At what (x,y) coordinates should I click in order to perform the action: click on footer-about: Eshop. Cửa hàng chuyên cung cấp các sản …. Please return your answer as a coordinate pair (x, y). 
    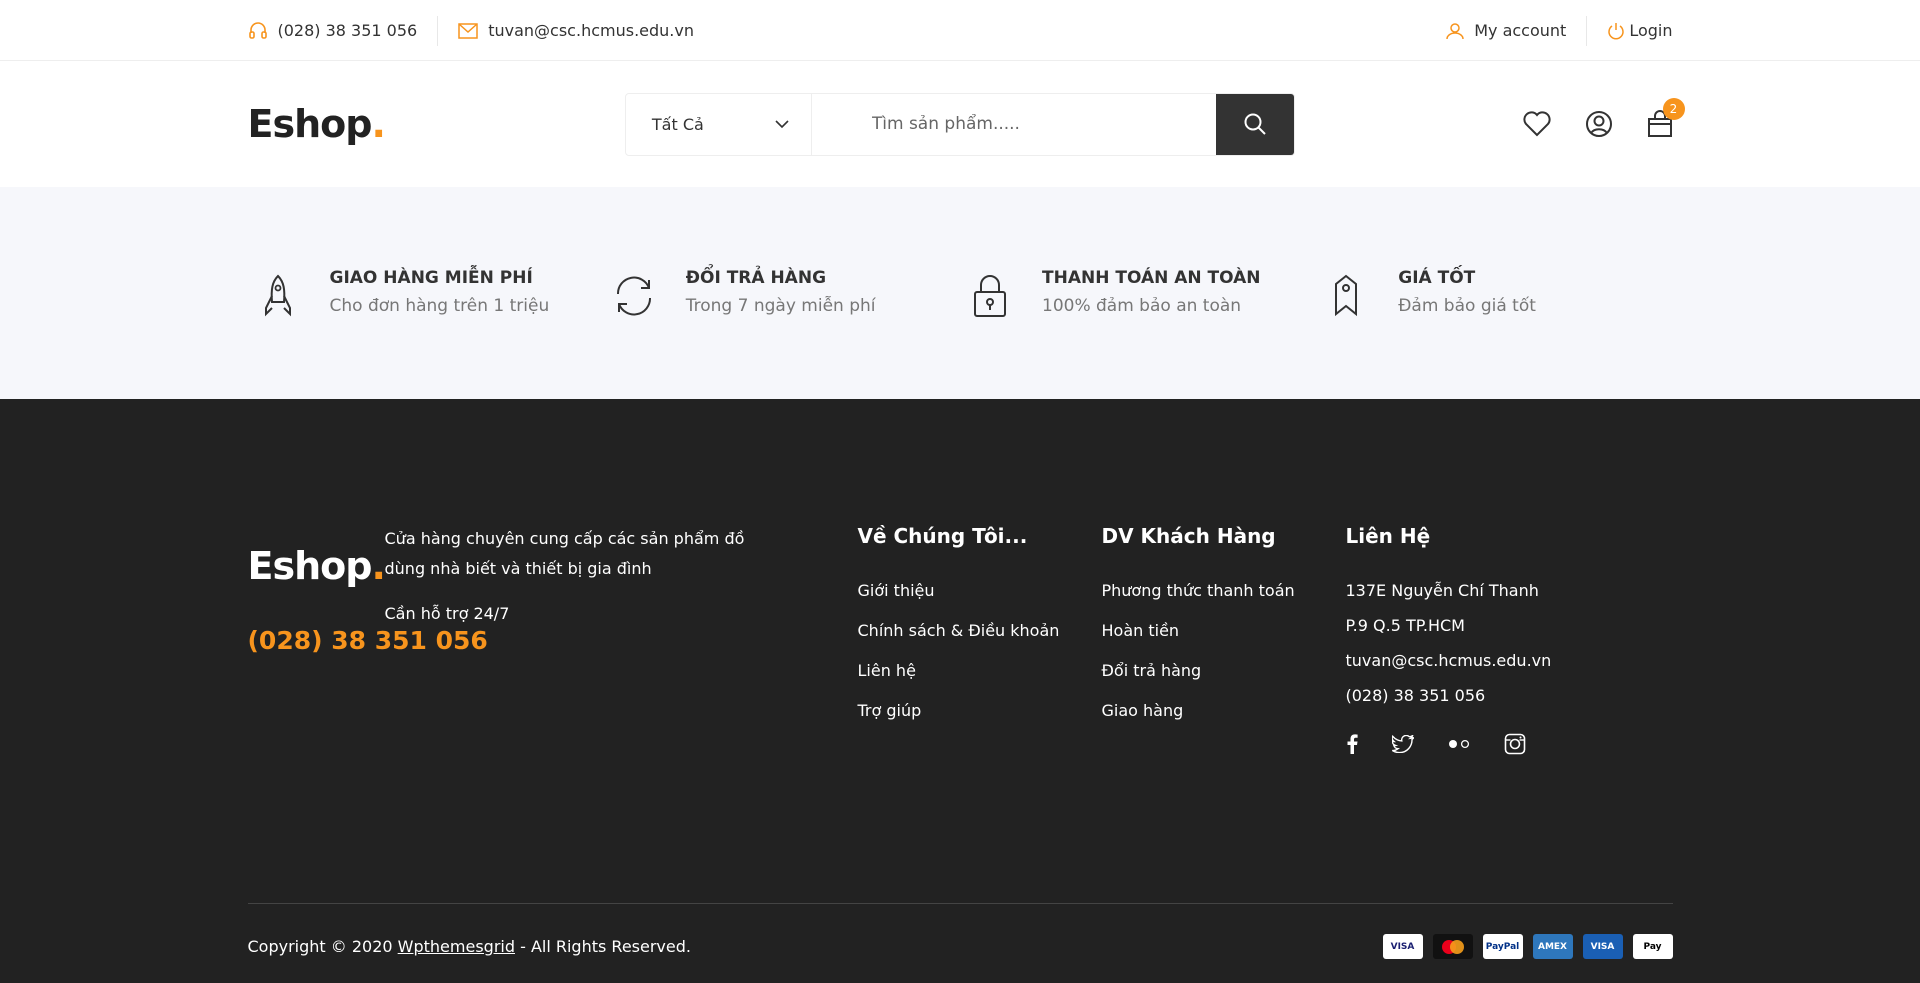
    Looking at the image, I should click on (553, 599).